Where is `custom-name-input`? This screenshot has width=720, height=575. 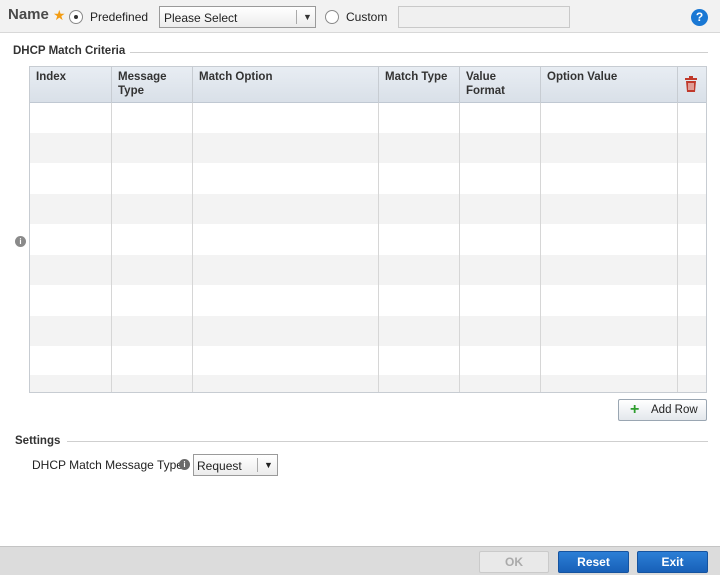 custom-name-input is located at coordinates (484, 17).